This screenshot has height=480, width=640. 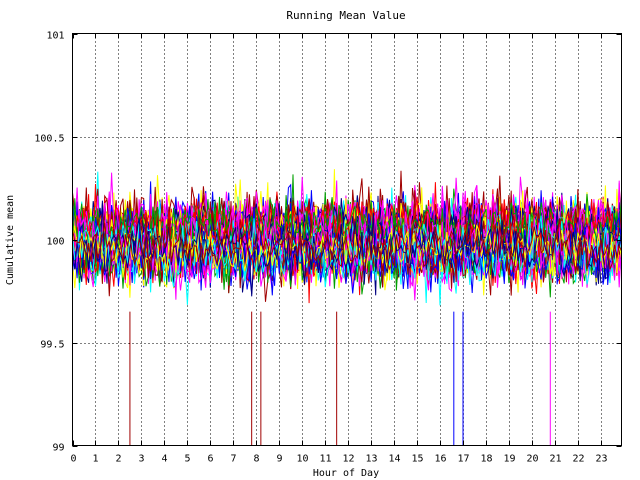 What do you see at coordinates (348, 459) in the screenshot?
I see `x-tick-label: 12` at bounding box center [348, 459].